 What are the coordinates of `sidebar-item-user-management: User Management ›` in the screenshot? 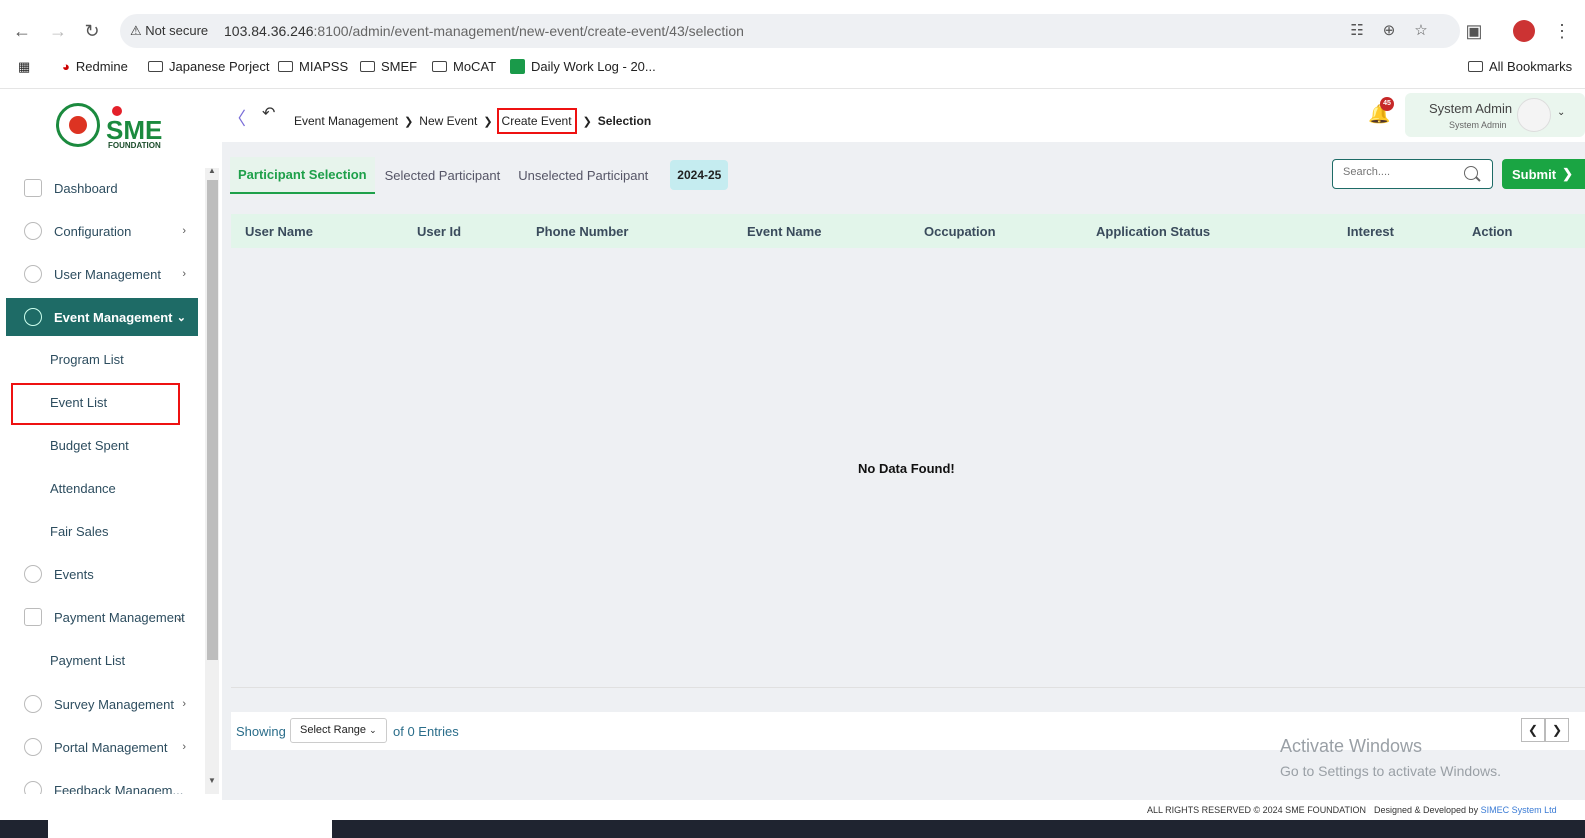 It's located at (102, 274).